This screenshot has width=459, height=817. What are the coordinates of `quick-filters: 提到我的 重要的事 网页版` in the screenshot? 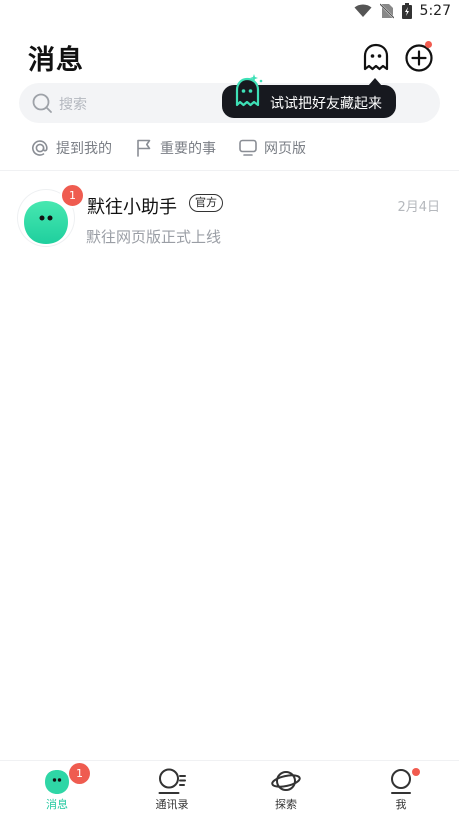 It's located at (179, 148).